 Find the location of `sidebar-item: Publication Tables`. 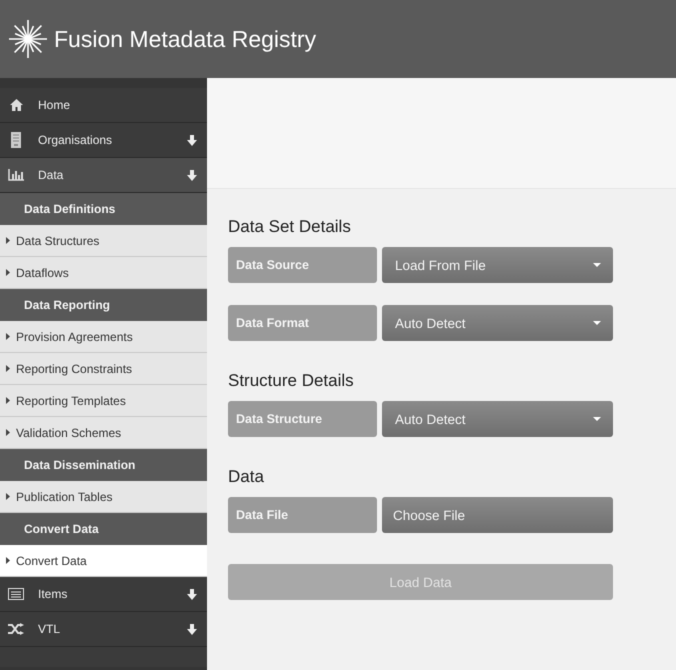

sidebar-item: Publication Tables is located at coordinates (103, 497).